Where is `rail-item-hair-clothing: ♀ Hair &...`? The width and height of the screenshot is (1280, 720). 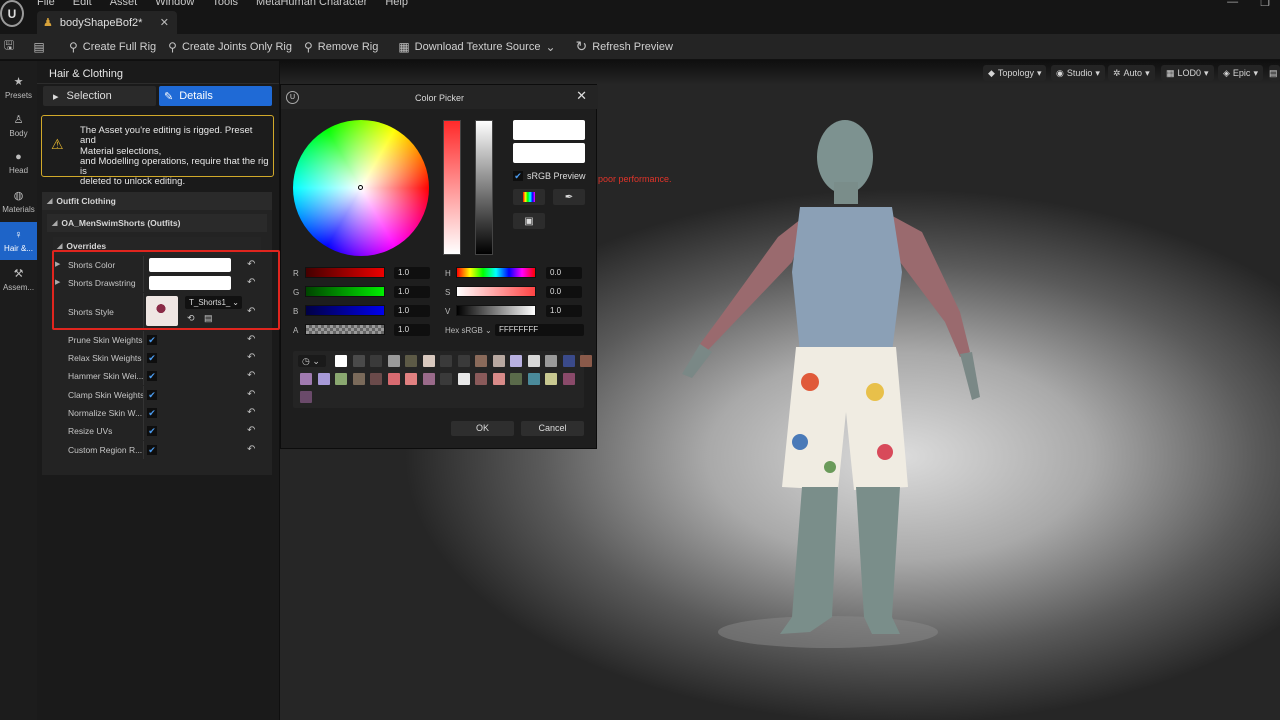 rail-item-hair-clothing: ♀ Hair &... is located at coordinates (18, 241).